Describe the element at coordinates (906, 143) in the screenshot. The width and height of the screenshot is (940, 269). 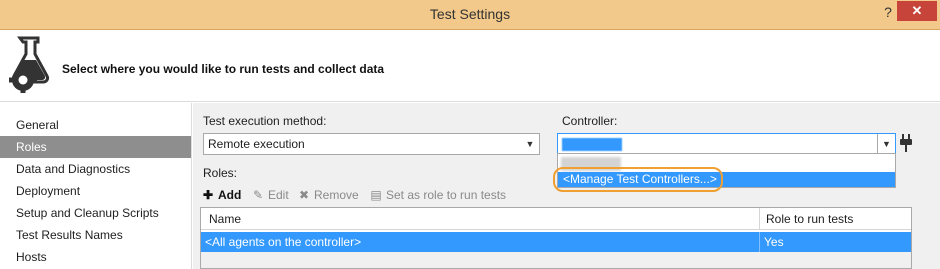
I see `plug-icon` at that location.